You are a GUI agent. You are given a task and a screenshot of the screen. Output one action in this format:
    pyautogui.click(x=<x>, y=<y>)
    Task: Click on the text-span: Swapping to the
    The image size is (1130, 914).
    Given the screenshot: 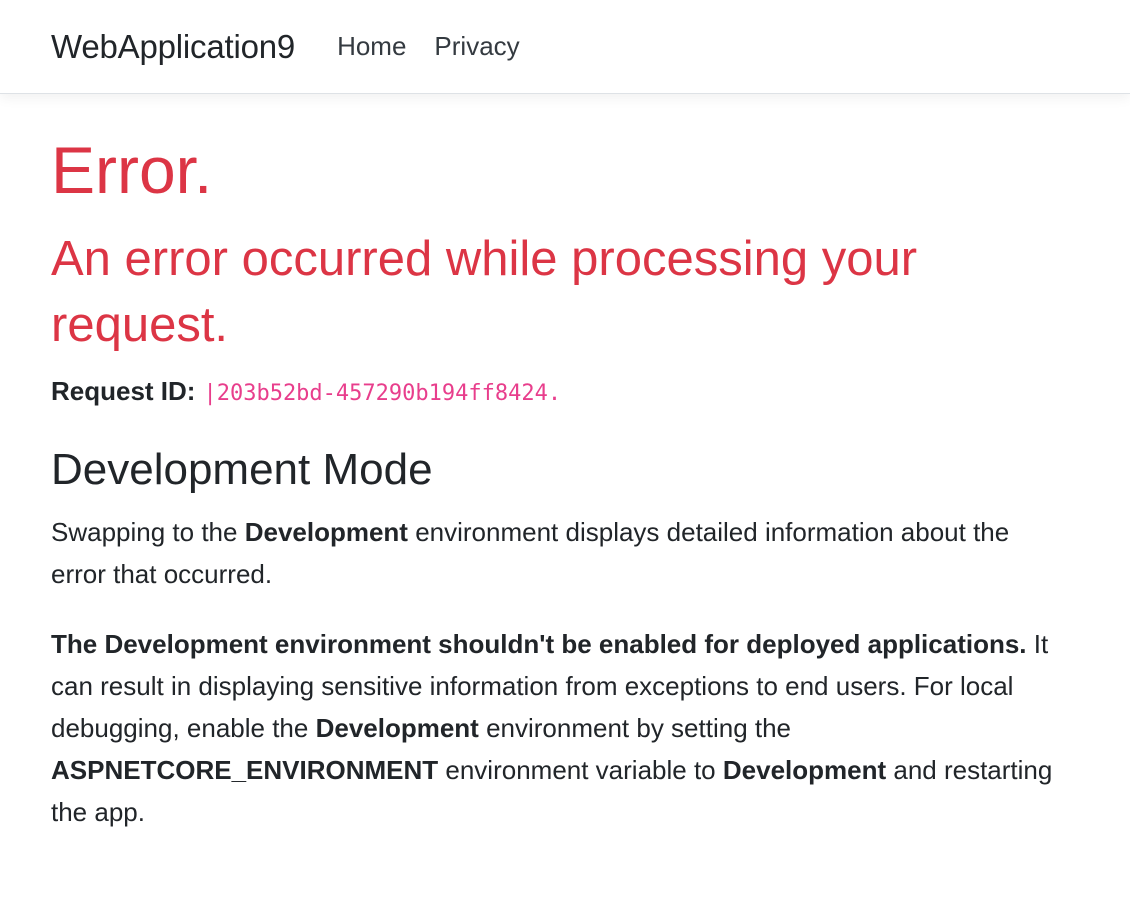 What is the action you would take?
    pyautogui.click(x=148, y=532)
    